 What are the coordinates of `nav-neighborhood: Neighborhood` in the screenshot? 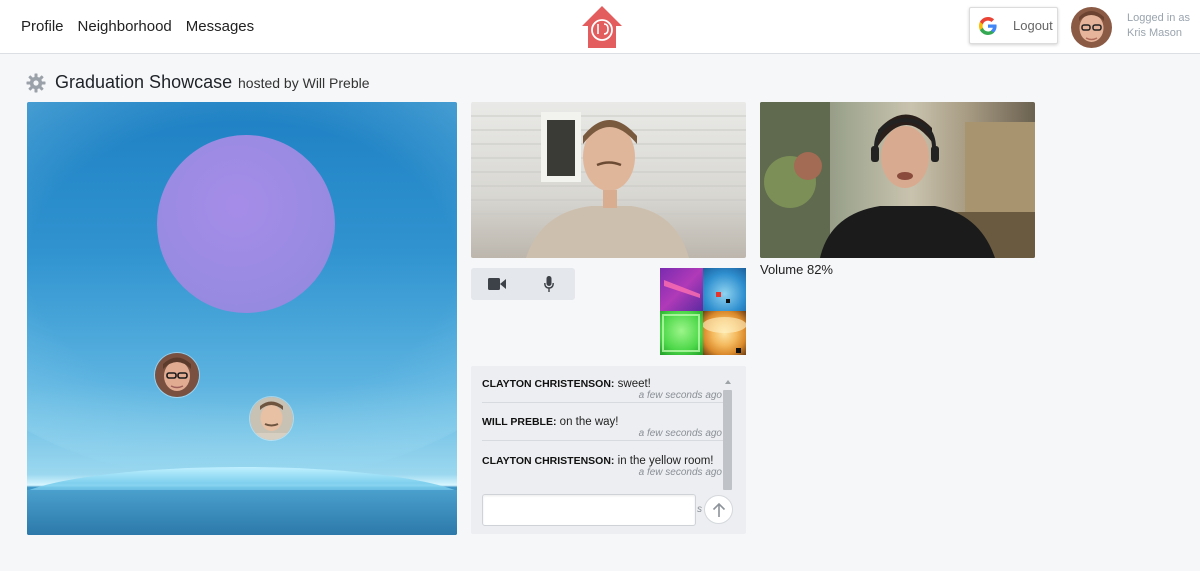 It's located at (125, 26).